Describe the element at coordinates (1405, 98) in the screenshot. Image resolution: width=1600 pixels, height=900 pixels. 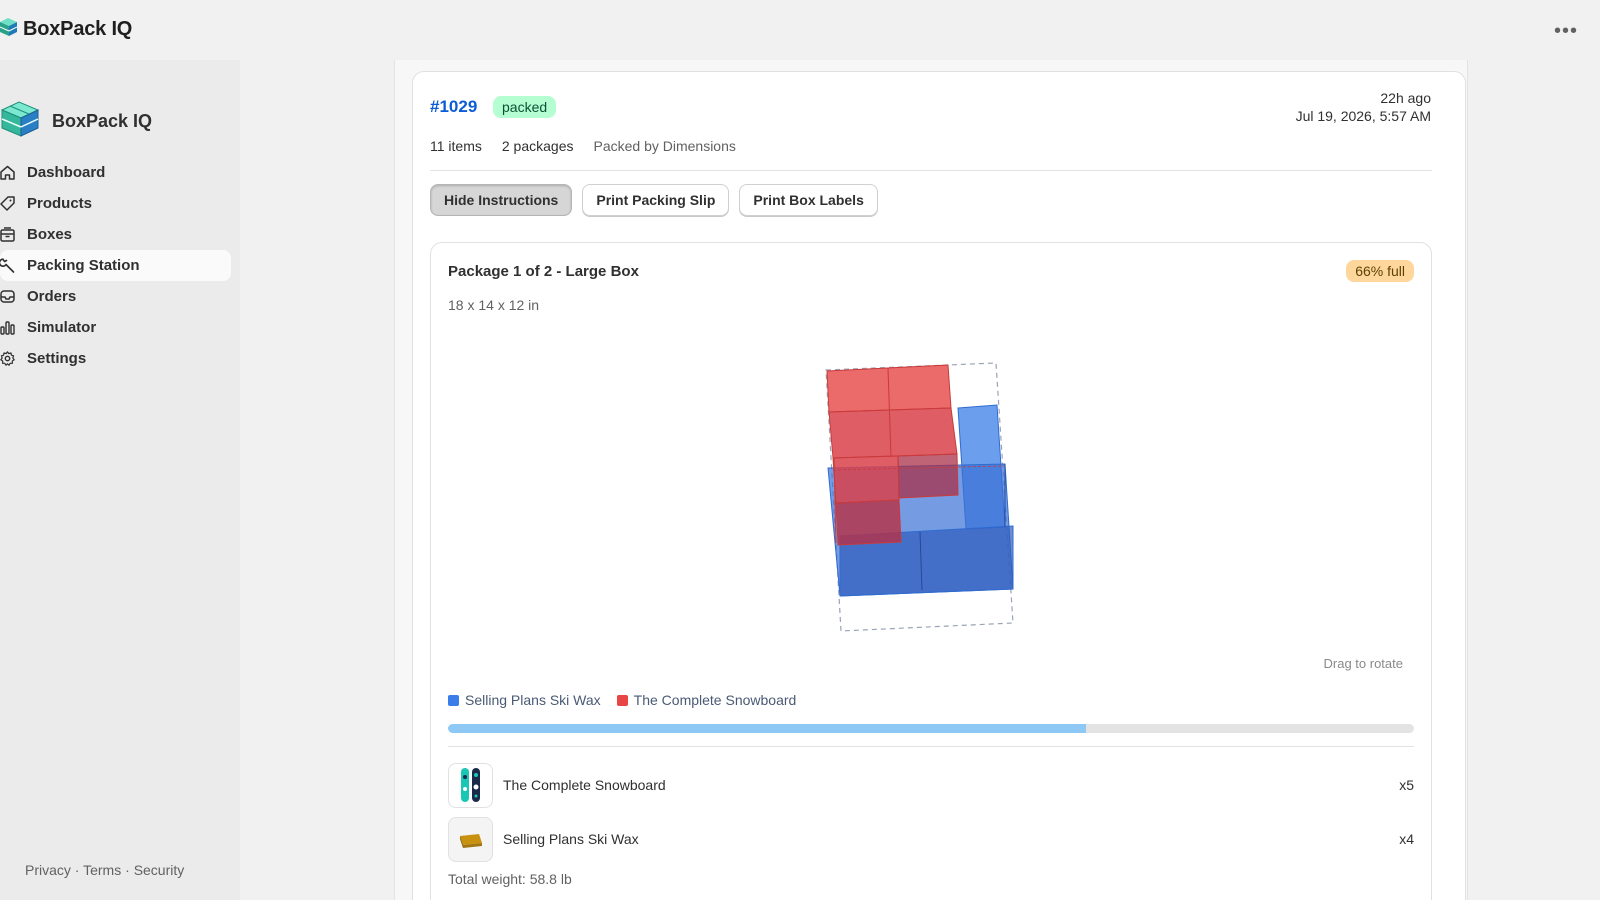
I see `order-time-ago: 22h ago` at that location.